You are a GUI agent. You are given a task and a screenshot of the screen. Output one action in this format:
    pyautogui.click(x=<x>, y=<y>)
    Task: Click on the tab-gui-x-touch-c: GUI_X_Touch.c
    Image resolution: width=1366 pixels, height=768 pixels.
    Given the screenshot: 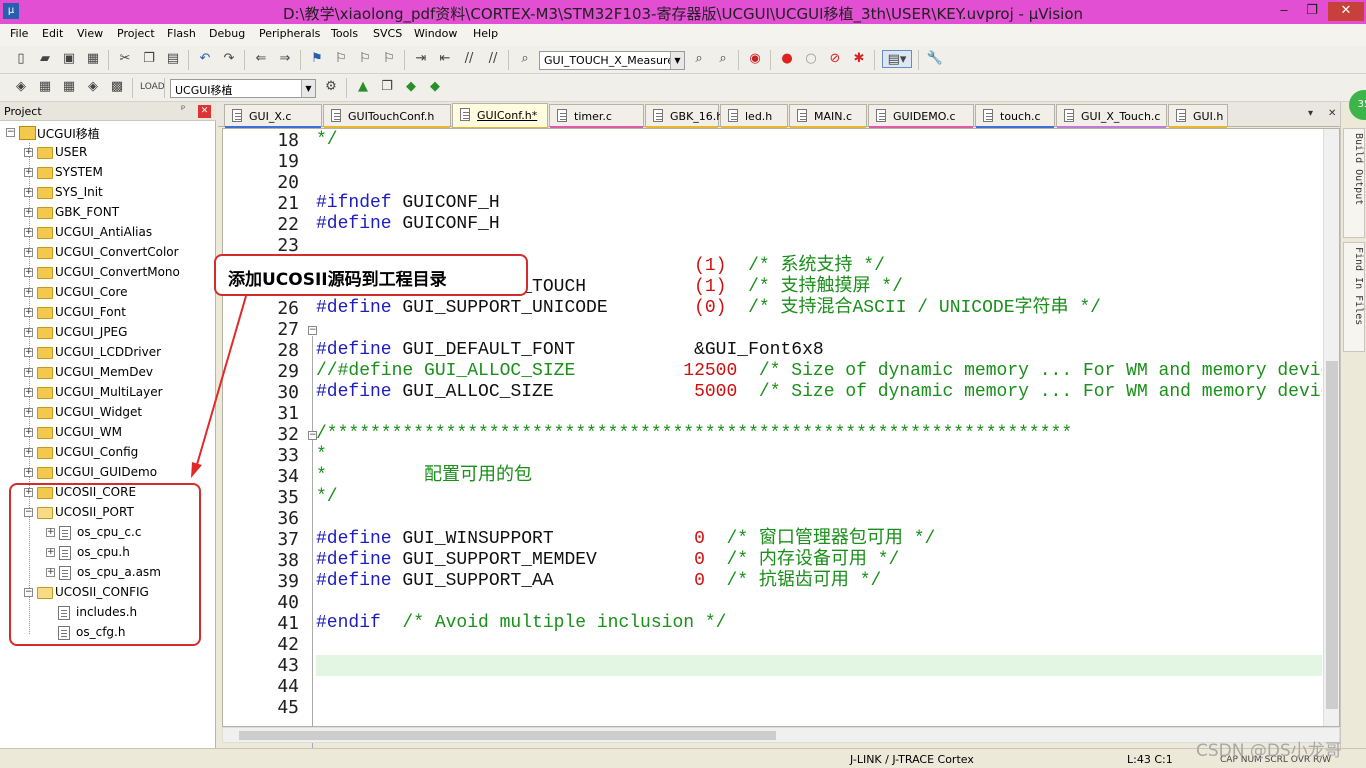 What is the action you would take?
    pyautogui.click(x=1111, y=116)
    